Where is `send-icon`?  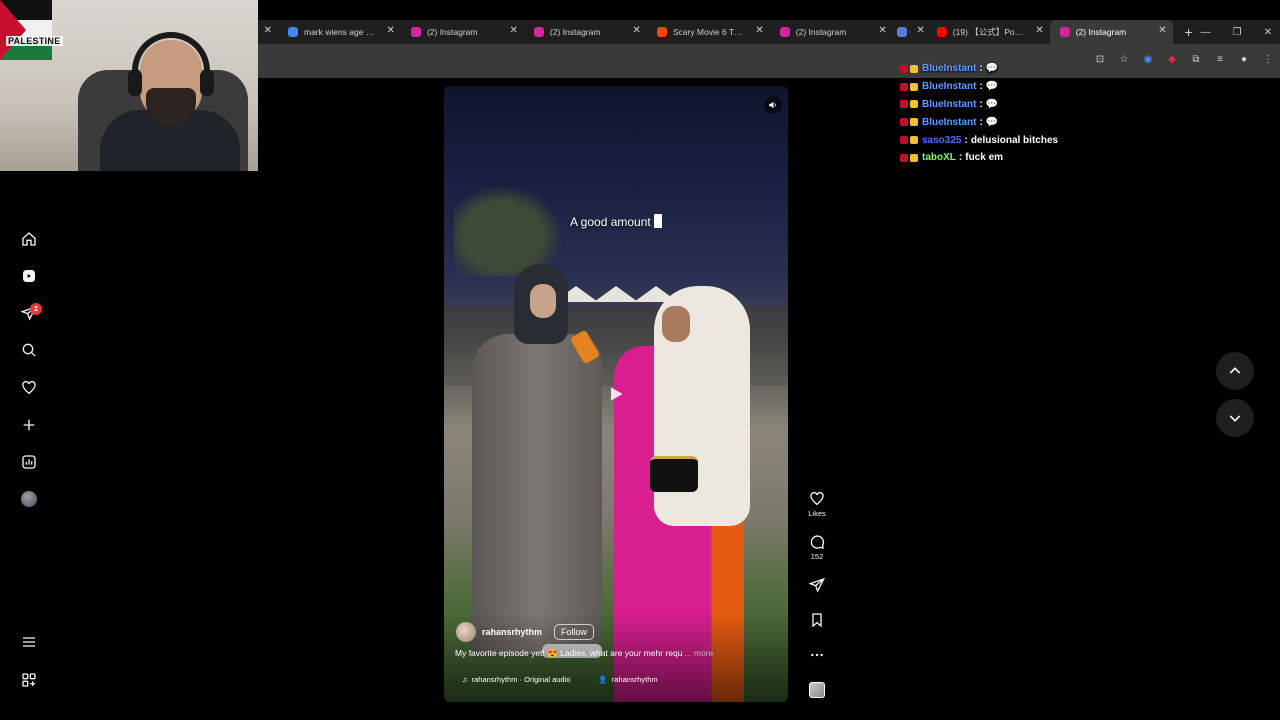
send-icon is located at coordinates (817, 585).